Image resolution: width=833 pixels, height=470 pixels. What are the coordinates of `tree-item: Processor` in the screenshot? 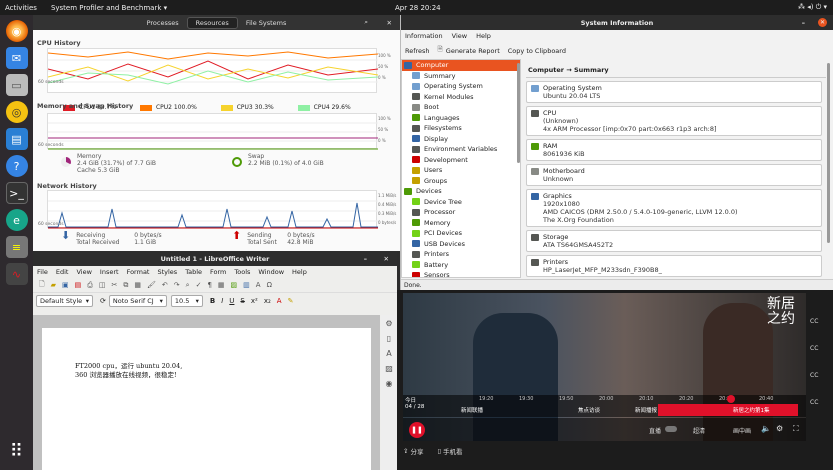 It's located at (461, 212).